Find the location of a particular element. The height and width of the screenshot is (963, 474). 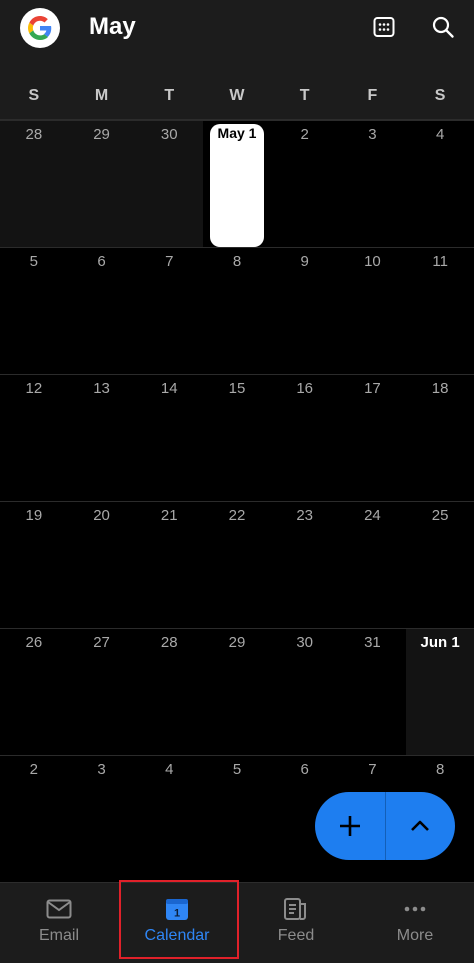

search-icon is located at coordinates (443, 27).